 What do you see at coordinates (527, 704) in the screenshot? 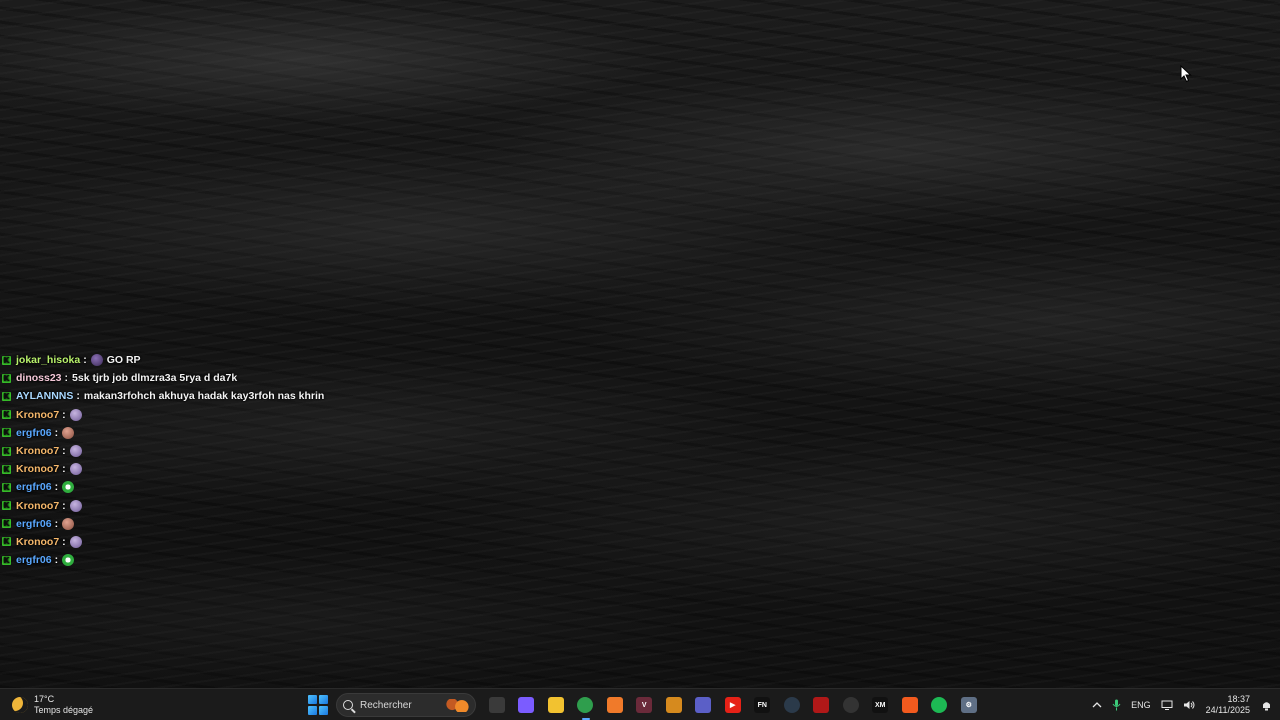
I see `copilot-icon` at bounding box center [527, 704].